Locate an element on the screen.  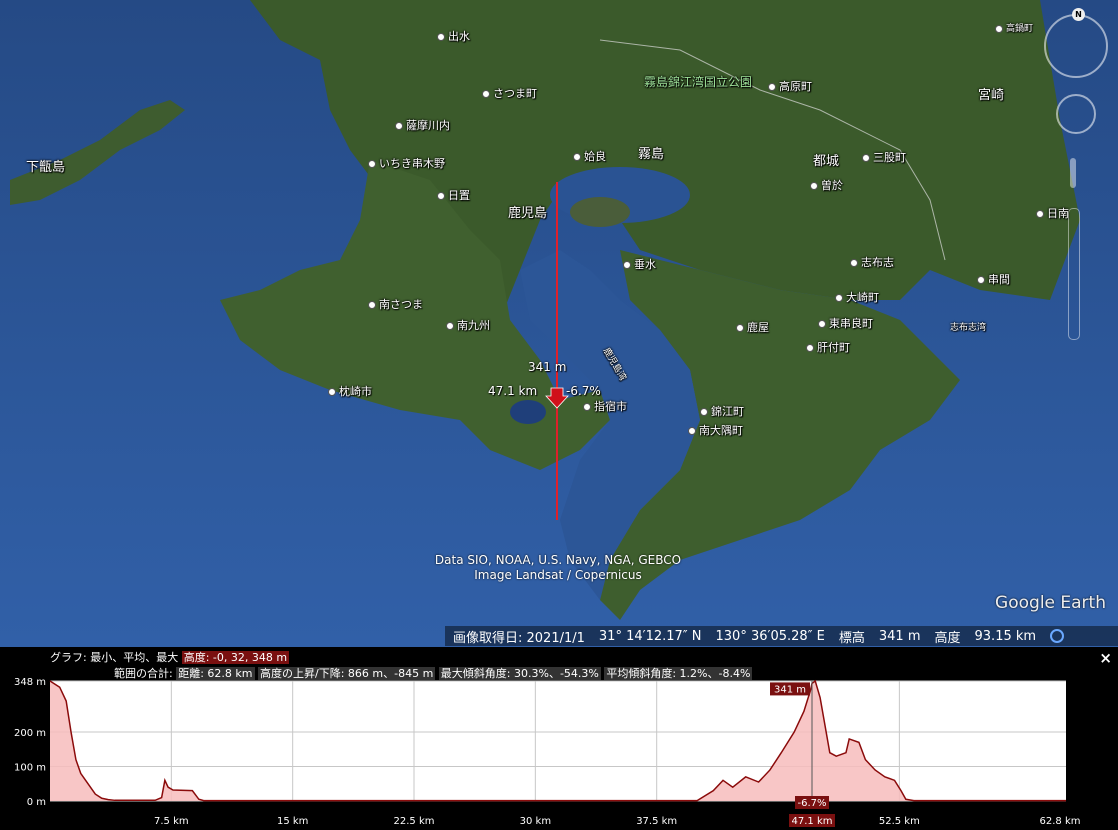
y-tick-label: 200 m is located at coordinates (30, 733).